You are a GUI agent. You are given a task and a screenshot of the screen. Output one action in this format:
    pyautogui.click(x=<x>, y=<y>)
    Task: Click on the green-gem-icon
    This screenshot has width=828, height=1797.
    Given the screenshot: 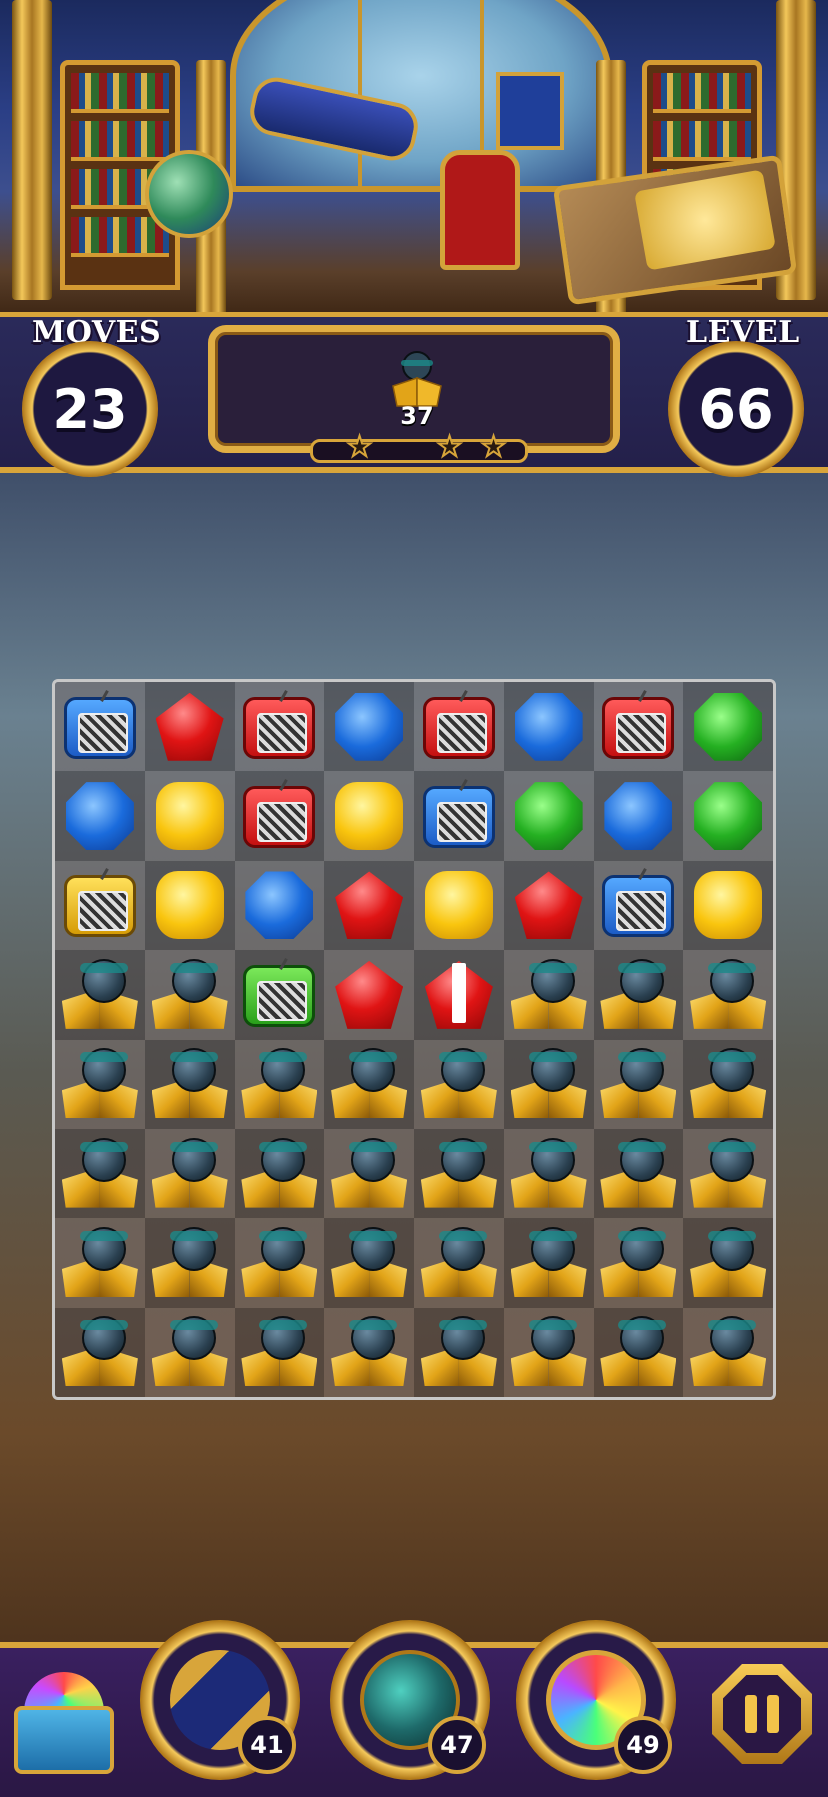 What is the action you would take?
    pyautogui.click(x=728, y=726)
    